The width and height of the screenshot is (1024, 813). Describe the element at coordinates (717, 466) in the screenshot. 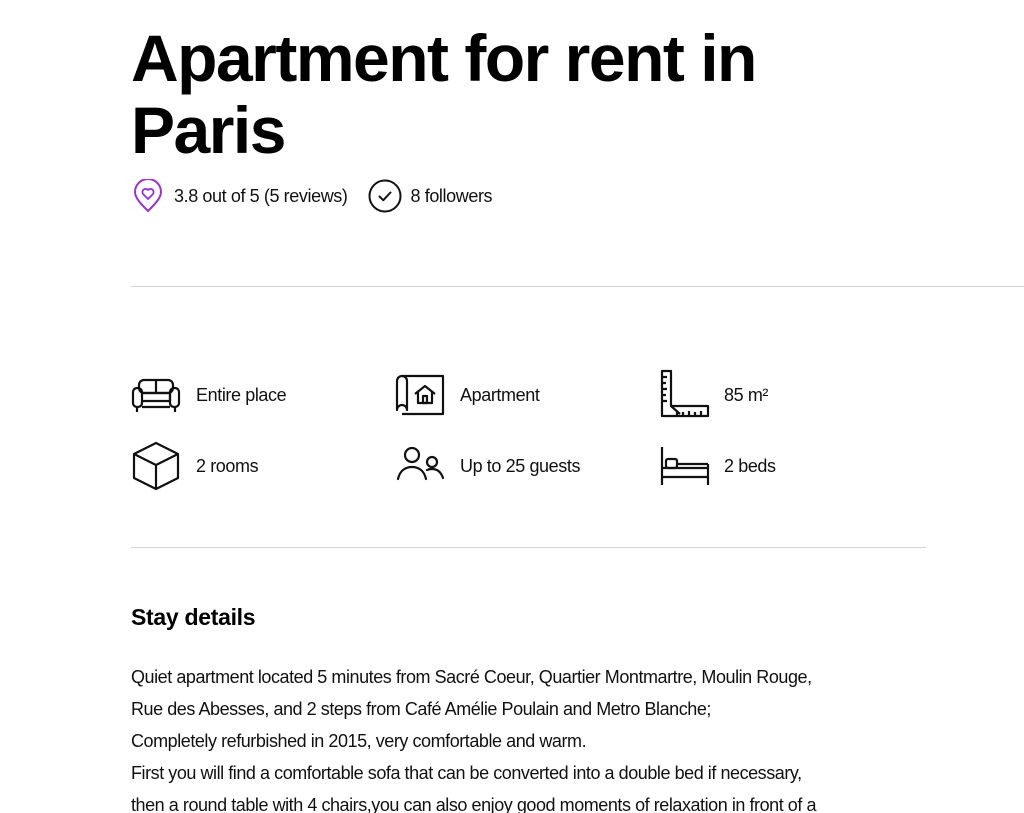

I see `feature-beds: 2 beds` at that location.